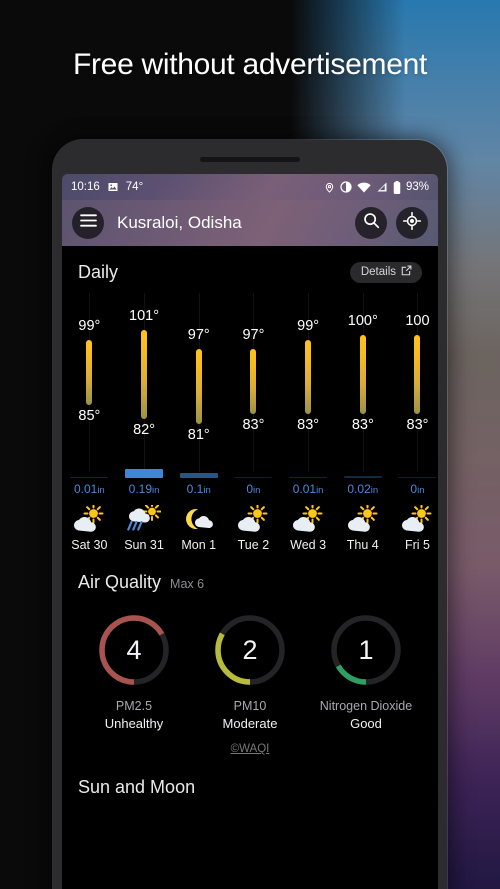 Image resolution: width=500 pixels, height=889 pixels. I want to click on earpiece-speaker, so click(250, 159).